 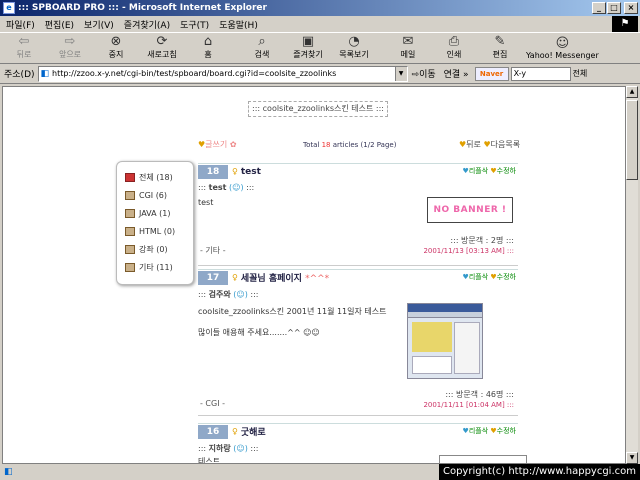 I want to click on category-item: HTML (0), so click(x=155, y=231).